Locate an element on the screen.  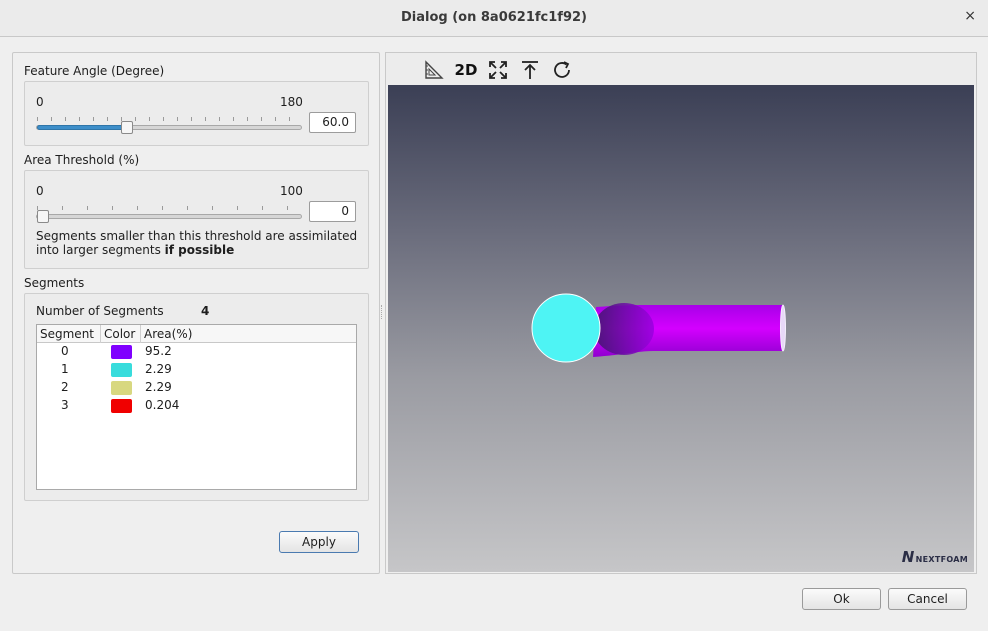
geometry-render is located at coordinates (658, 328).